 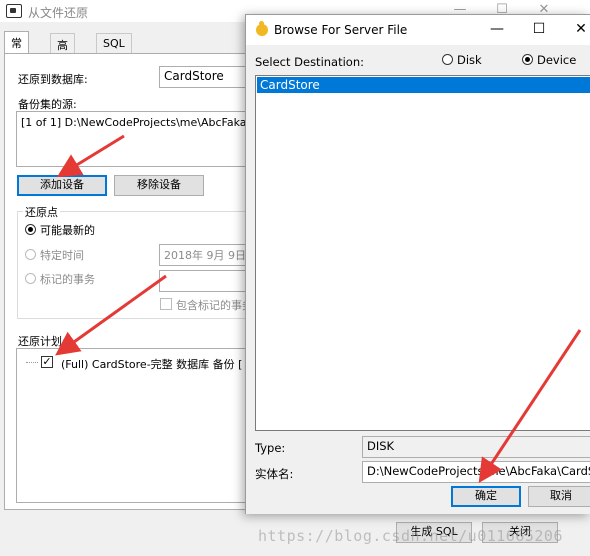 What do you see at coordinates (114, 57) in the screenshot?
I see `tab-sql-preview: SQL 预览` at bounding box center [114, 57].